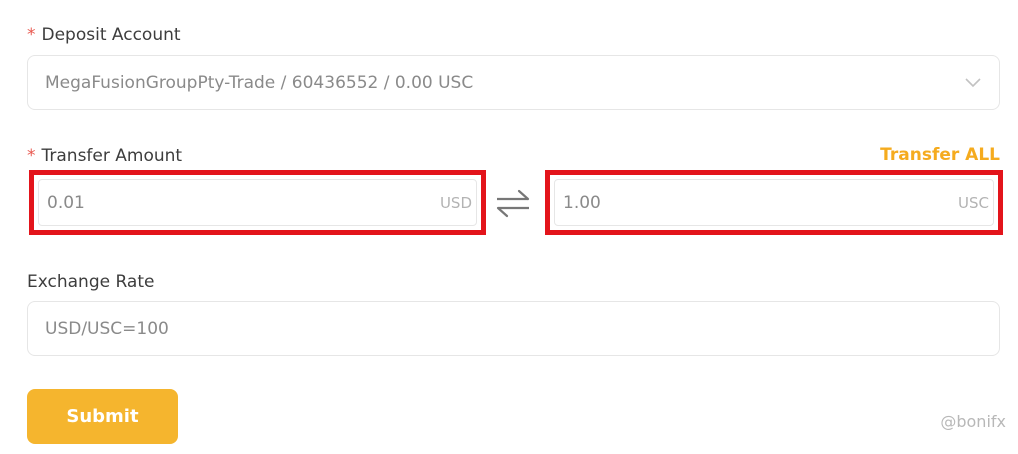 The width and height of the screenshot is (1018, 454). I want to click on from-amount-value: 0.01, so click(66, 202).